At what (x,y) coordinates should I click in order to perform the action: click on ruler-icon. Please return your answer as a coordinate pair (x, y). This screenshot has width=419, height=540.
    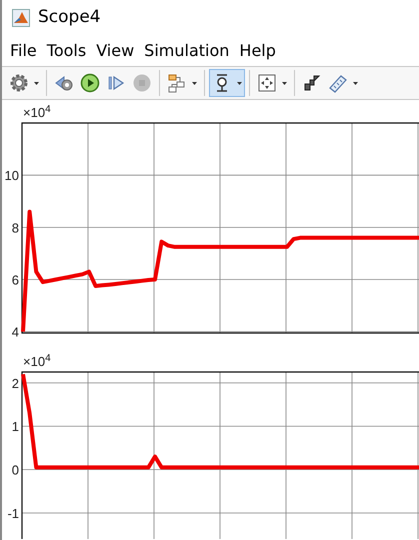
    Looking at the image, I should click on (338, 83).